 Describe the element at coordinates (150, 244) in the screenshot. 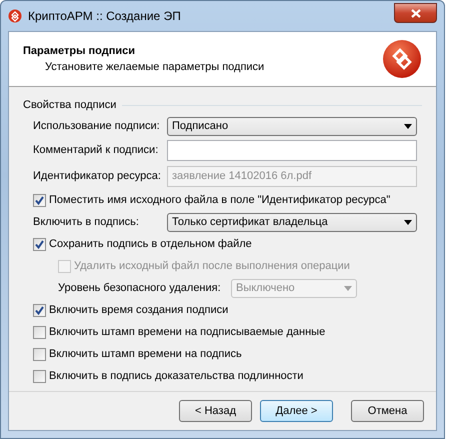

I see `checkbox-label: Сохранить подпись в отдельном файле` at that location.